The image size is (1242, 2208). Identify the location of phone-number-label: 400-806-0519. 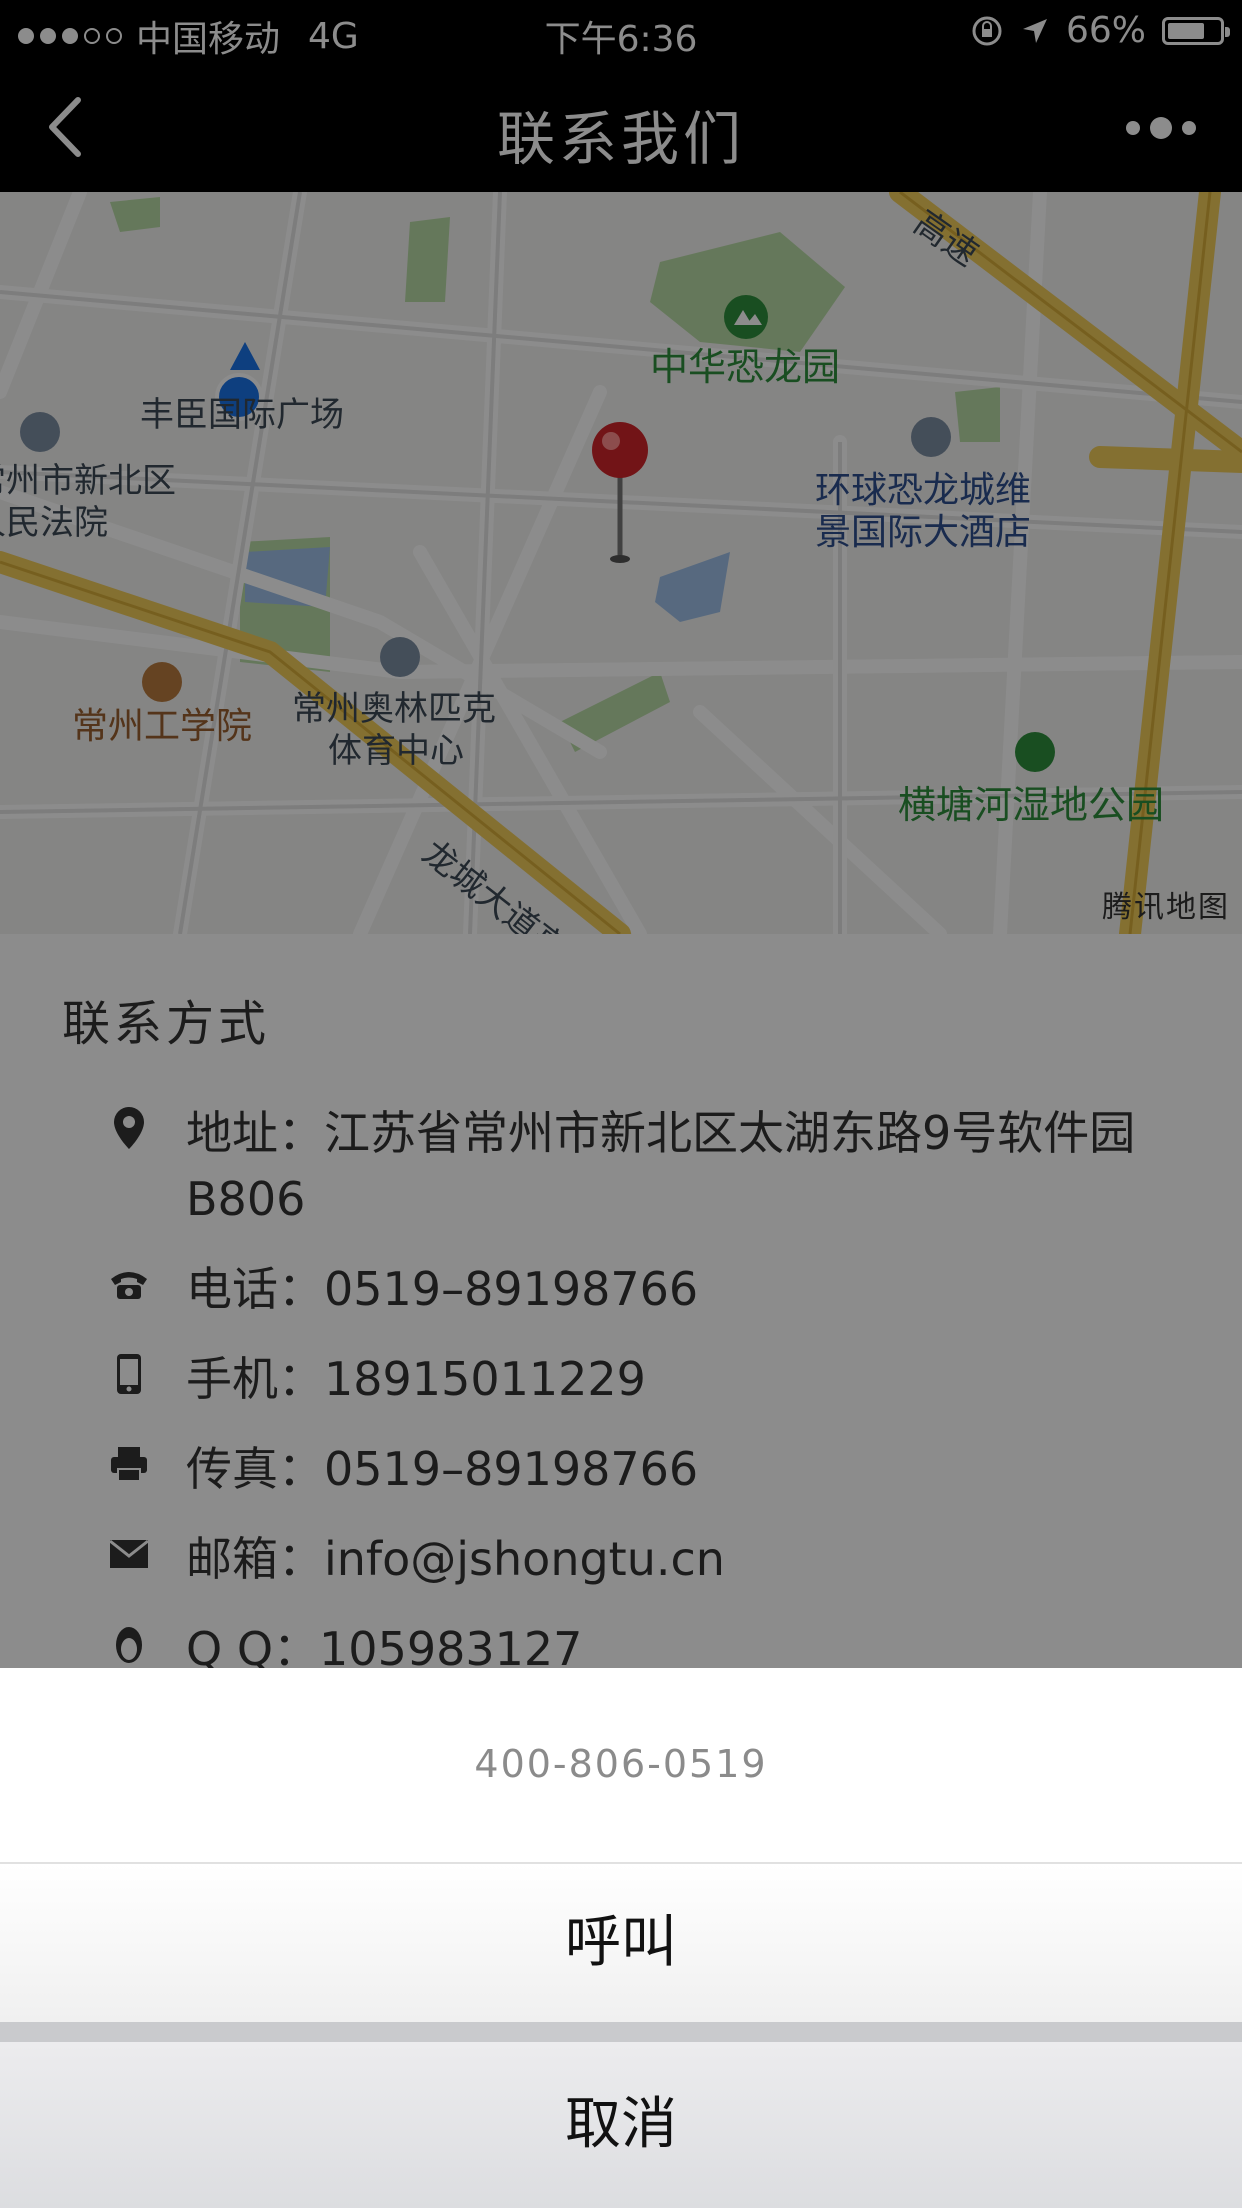
(621, 1764).